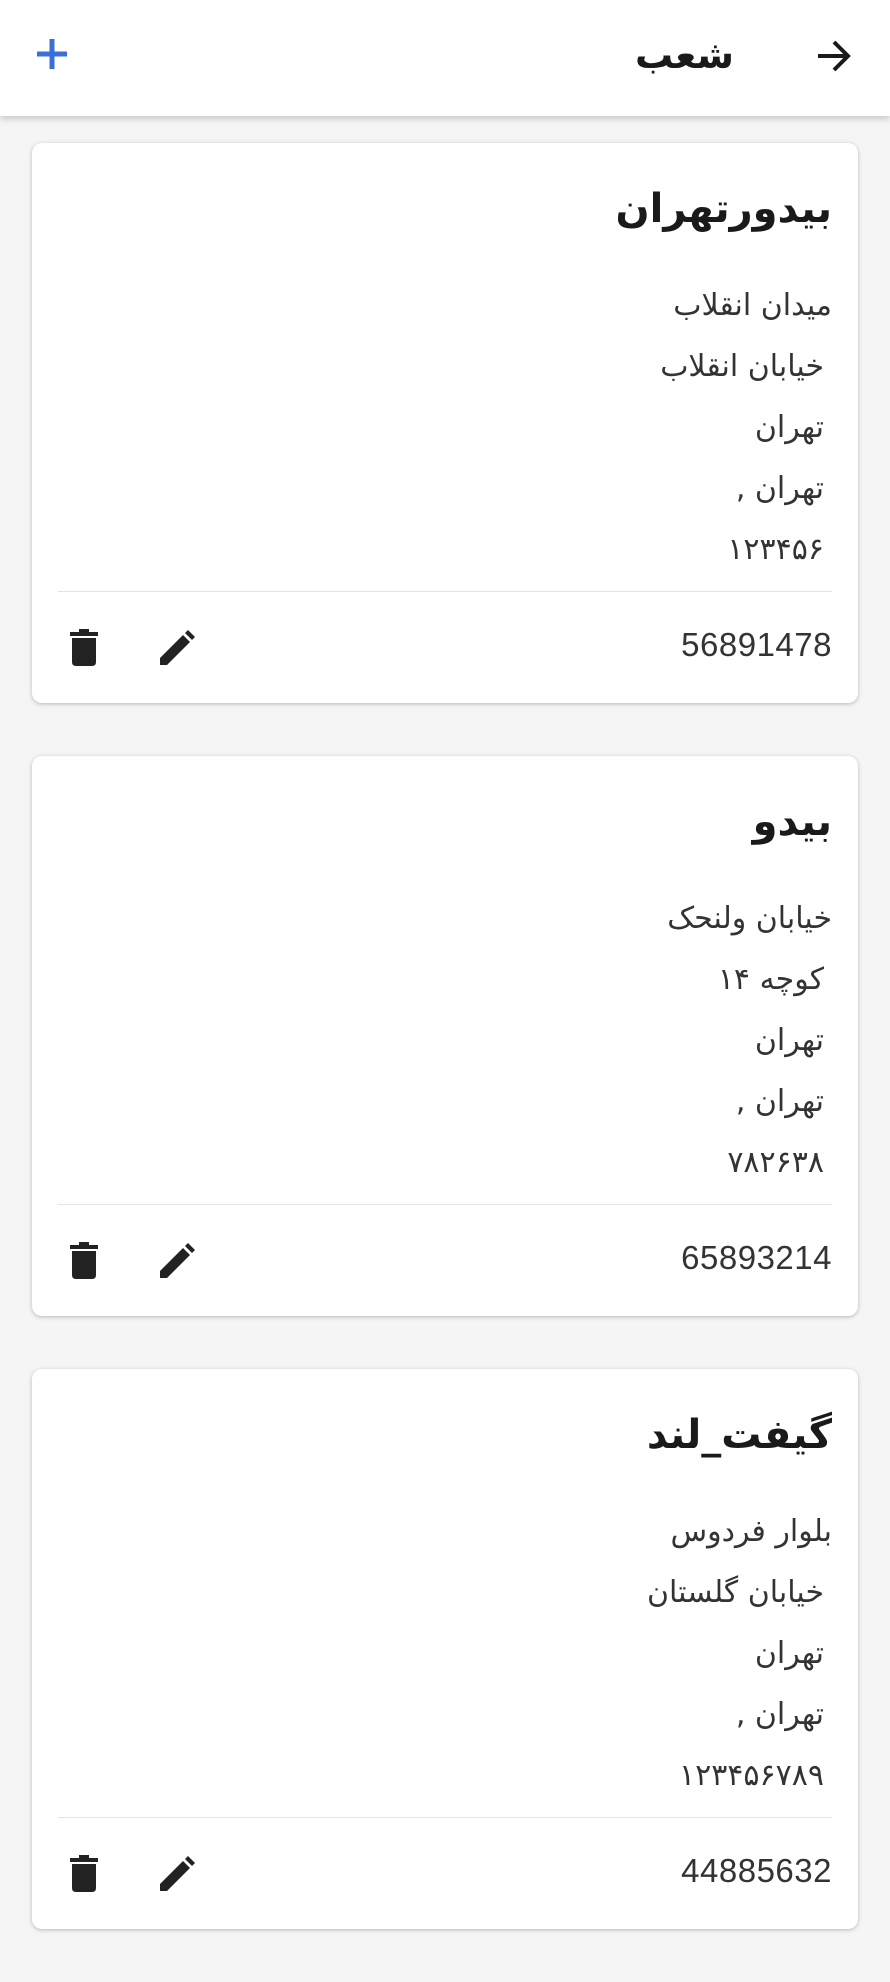 This screenshot has width=890, height=1982. I want to click on add-branch-button, so click(52, 54).